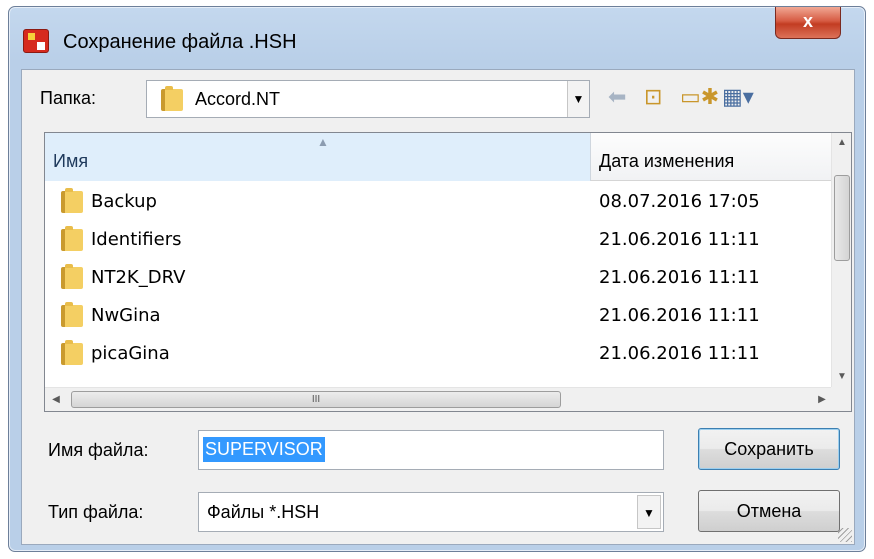  What do you see at coordinates (769, 449) in the screenshot?
I see `save-button: Сохранить` at bounding box center [769, 449].